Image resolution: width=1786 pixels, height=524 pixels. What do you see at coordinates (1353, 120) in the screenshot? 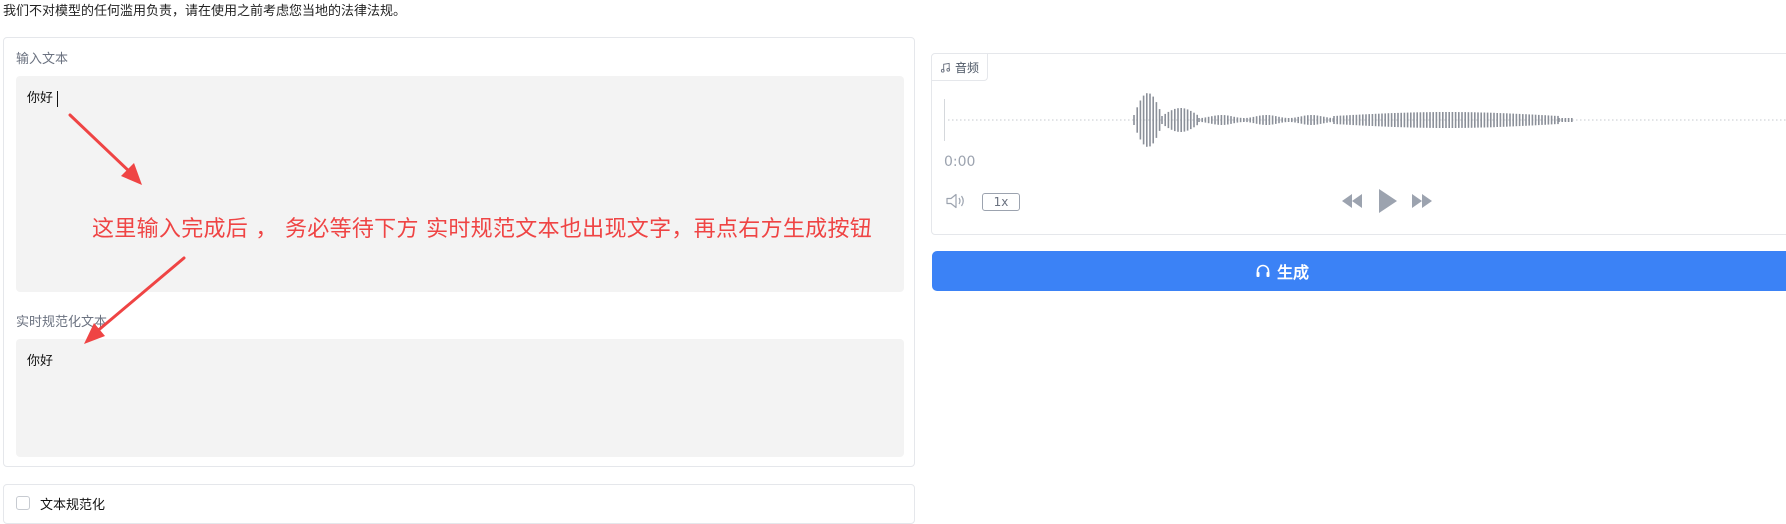
I see `waveform-bars` at bounding box center [1353, 120].